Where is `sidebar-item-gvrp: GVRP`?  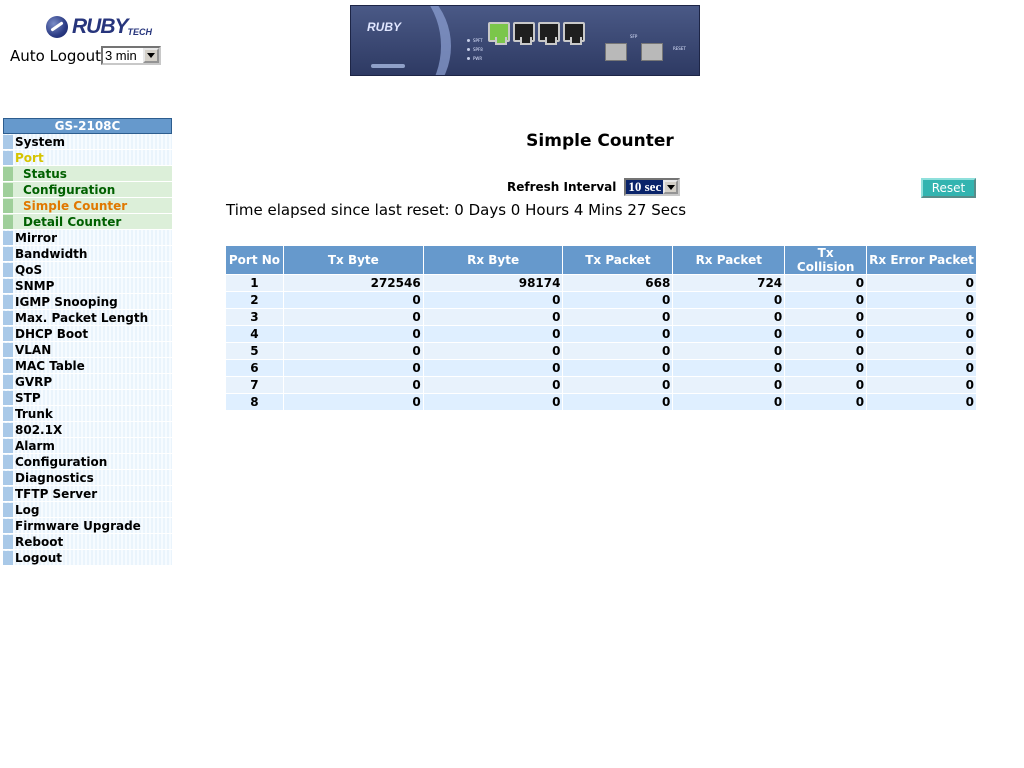 sidebar-item-gvrp: GVRP is located at coordinates (87, 382).